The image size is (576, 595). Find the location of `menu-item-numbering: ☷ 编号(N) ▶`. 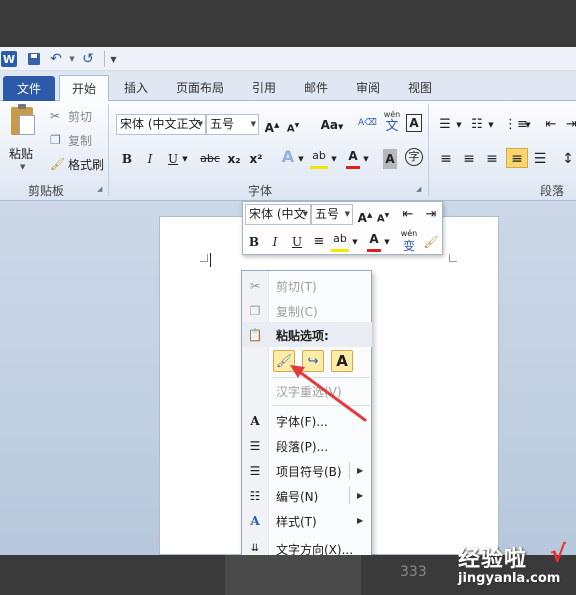

menu-item-numbering: ☷ 编号(N) ▶ is located at coordinates (307, 495).